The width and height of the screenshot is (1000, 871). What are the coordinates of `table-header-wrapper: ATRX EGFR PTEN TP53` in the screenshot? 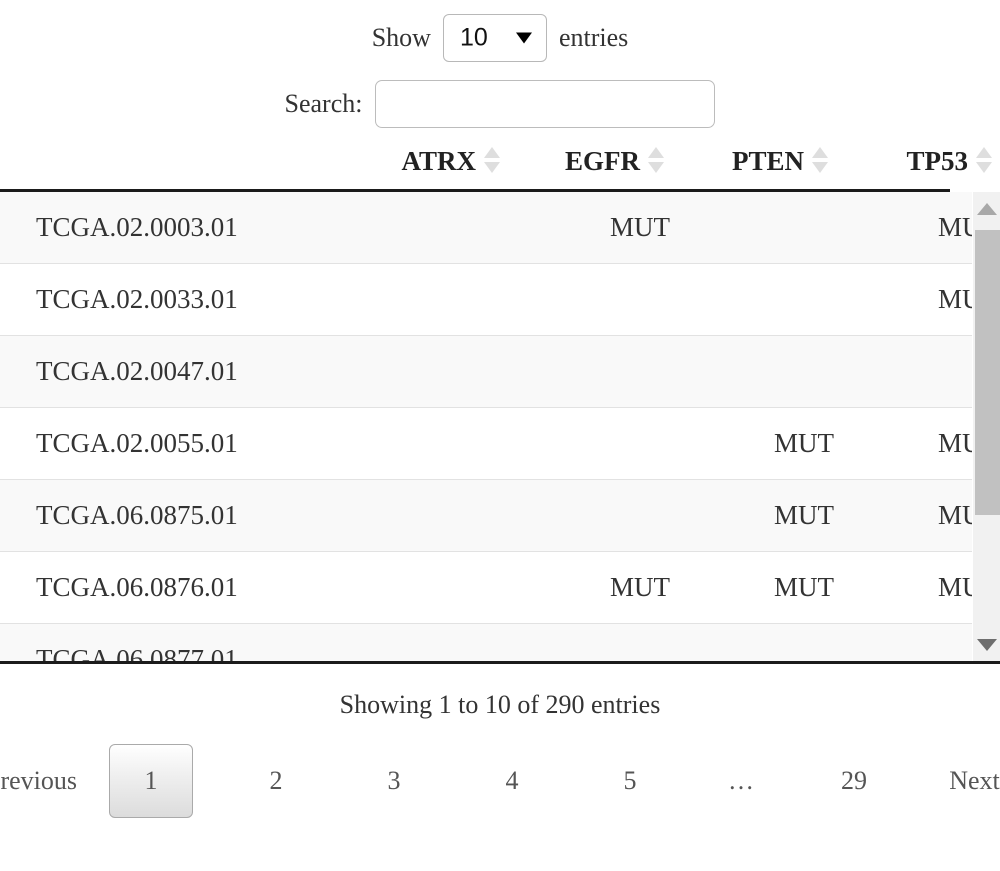 It's located at (500, 169).